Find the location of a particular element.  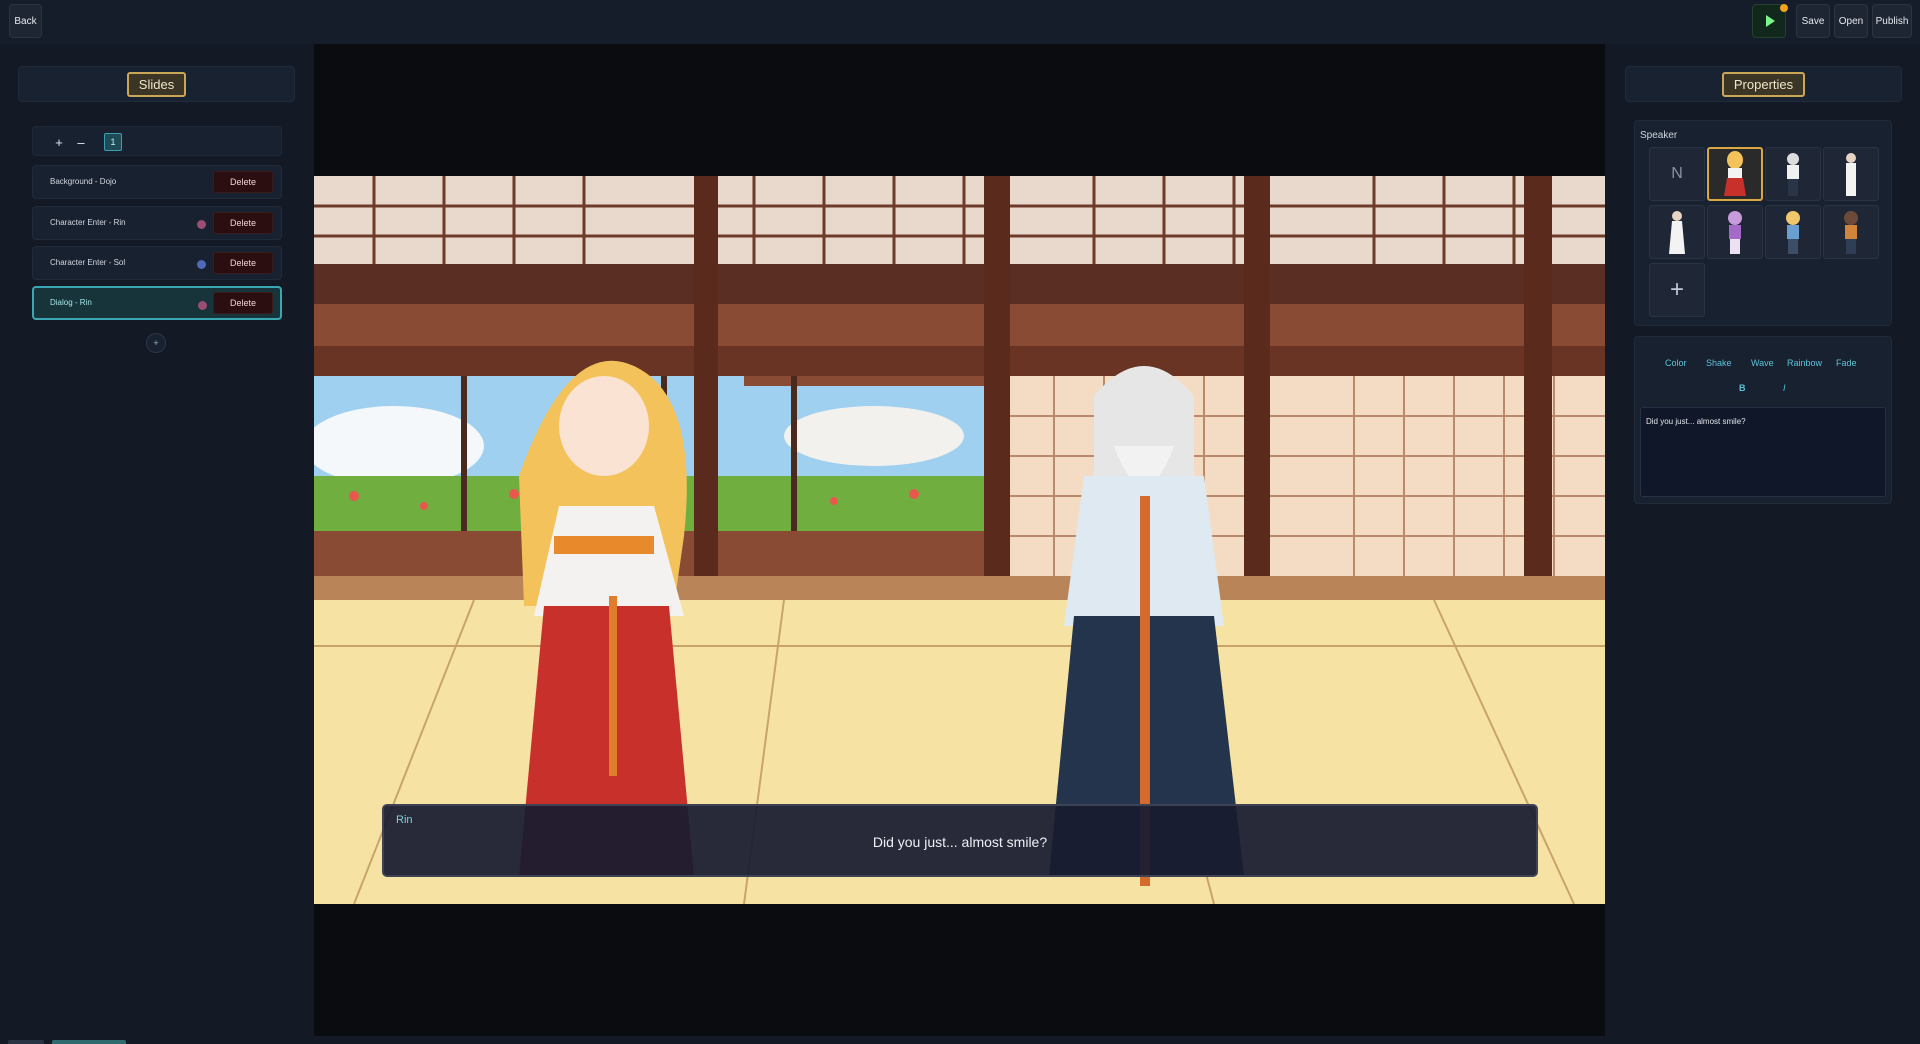

open-button: Open is located at coordinates (1851, 21).